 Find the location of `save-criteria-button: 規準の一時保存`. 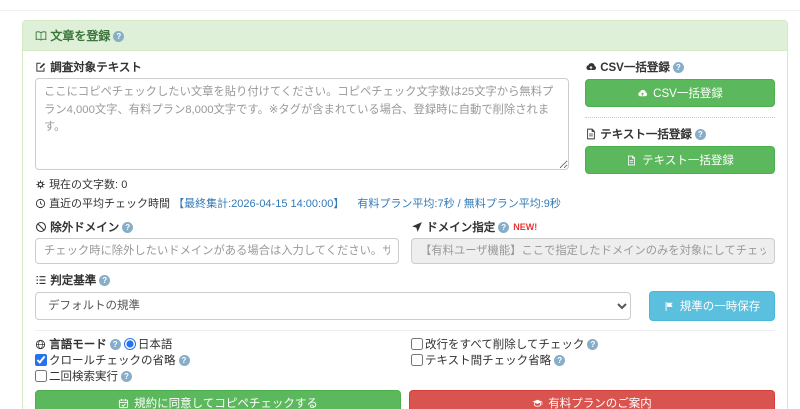

save-criteria-button: 規準の一時保存 is located at coordinates (712, 306).